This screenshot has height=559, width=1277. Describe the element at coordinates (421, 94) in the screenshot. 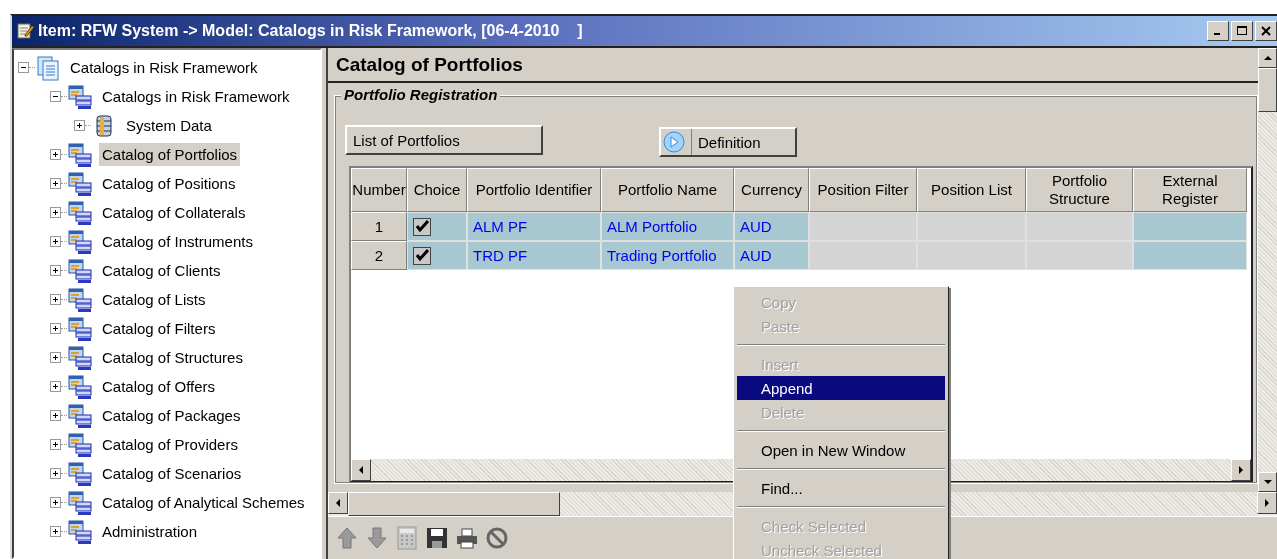

I see `group-title: Portfolio Registration` at that location.